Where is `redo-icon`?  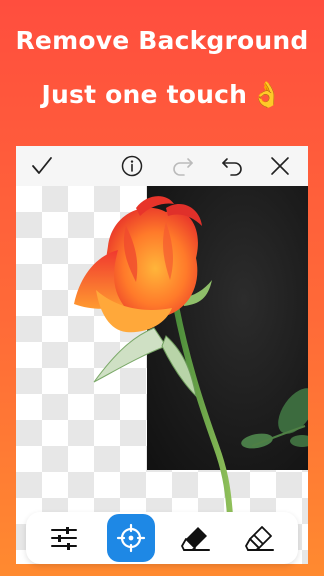
redo-icon is located at coordinates (183, 167).